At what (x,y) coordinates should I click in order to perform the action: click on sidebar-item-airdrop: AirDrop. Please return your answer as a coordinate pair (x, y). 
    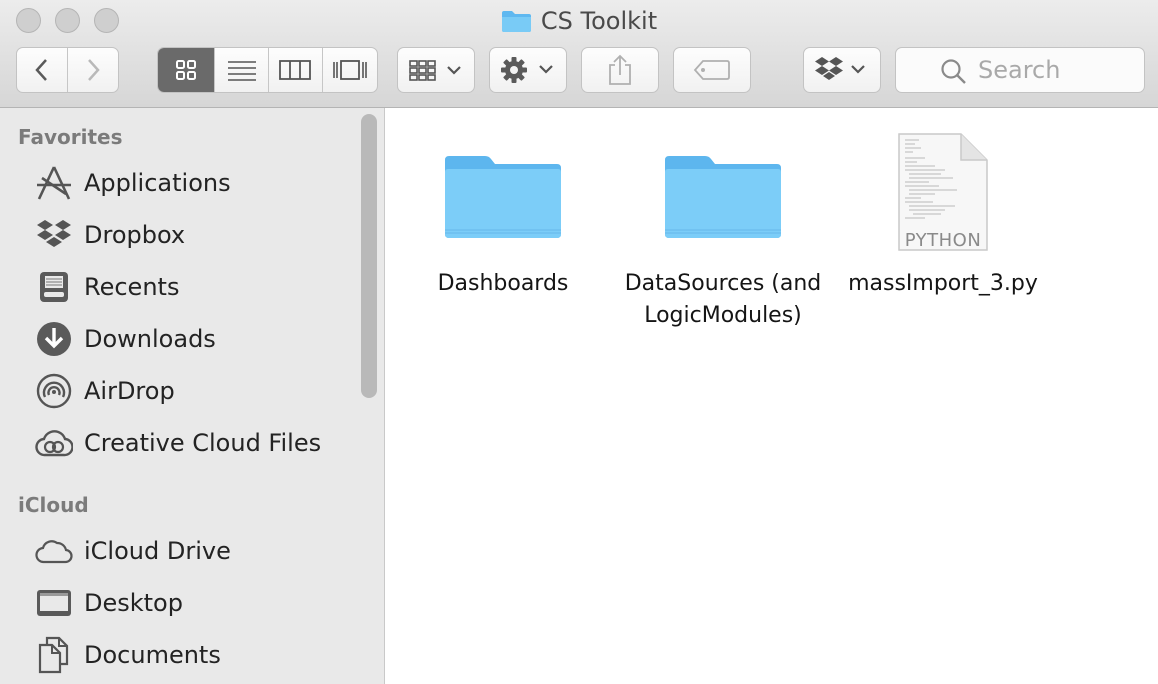
    Looking at the image, I should click on (180, 391).